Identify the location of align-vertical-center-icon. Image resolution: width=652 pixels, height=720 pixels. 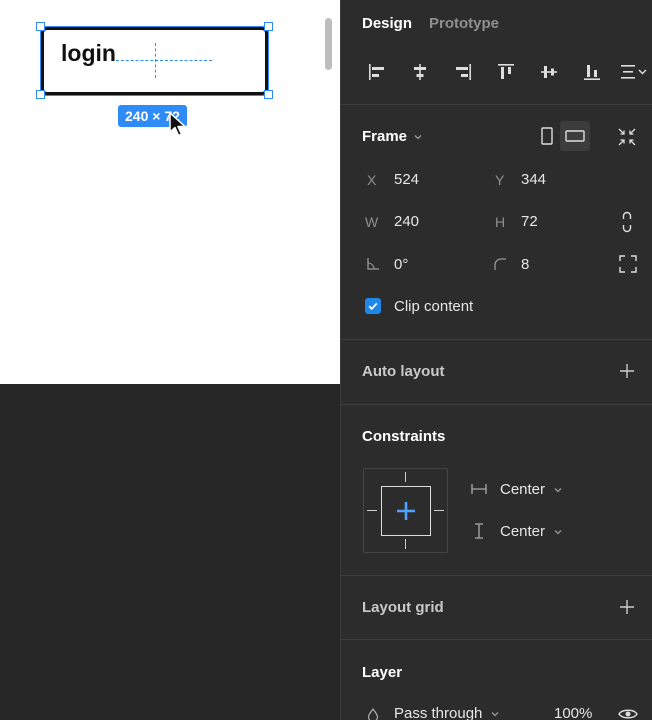
(549, 72).